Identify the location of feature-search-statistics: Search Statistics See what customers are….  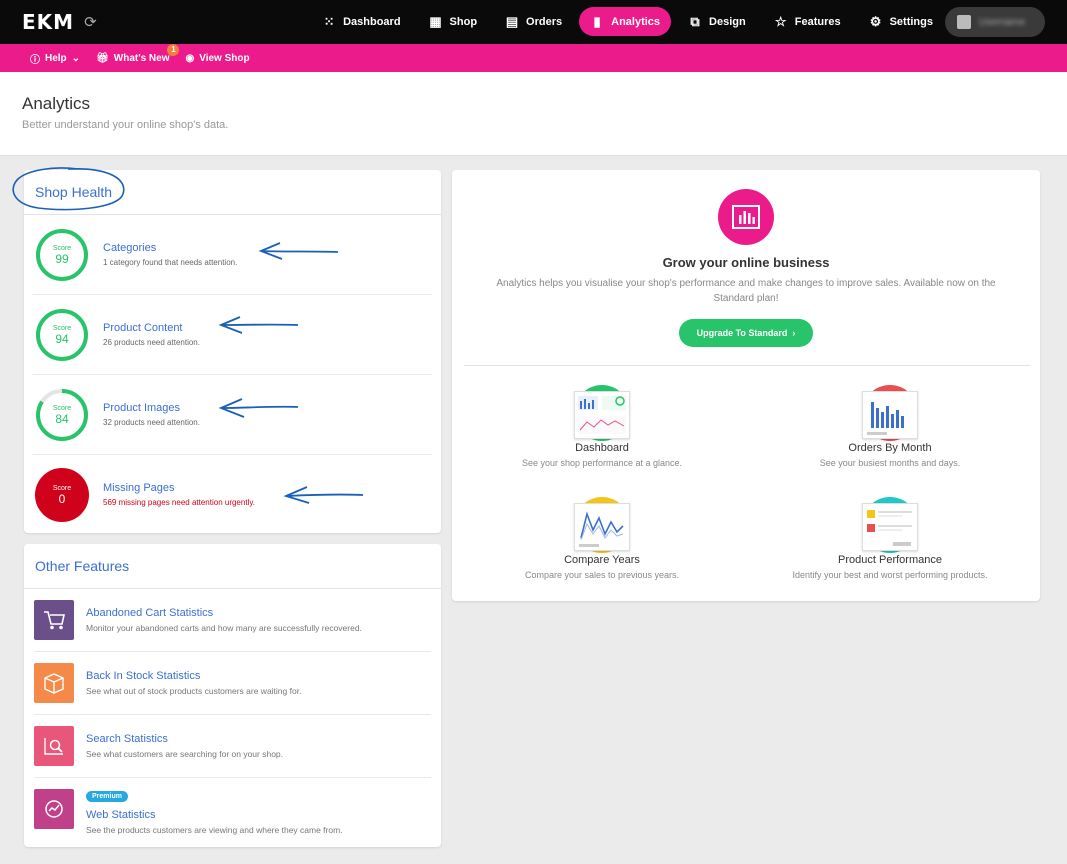
(232, 746).